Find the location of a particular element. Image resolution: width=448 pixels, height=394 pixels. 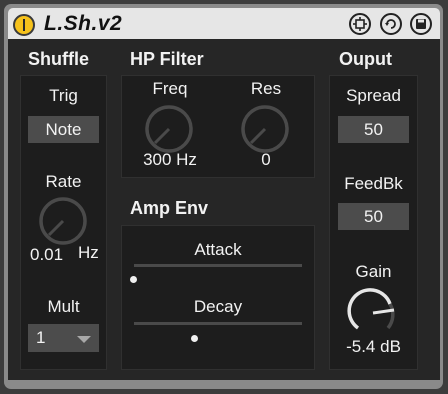

attack-label: Attack is located at coordinates (218, 249).